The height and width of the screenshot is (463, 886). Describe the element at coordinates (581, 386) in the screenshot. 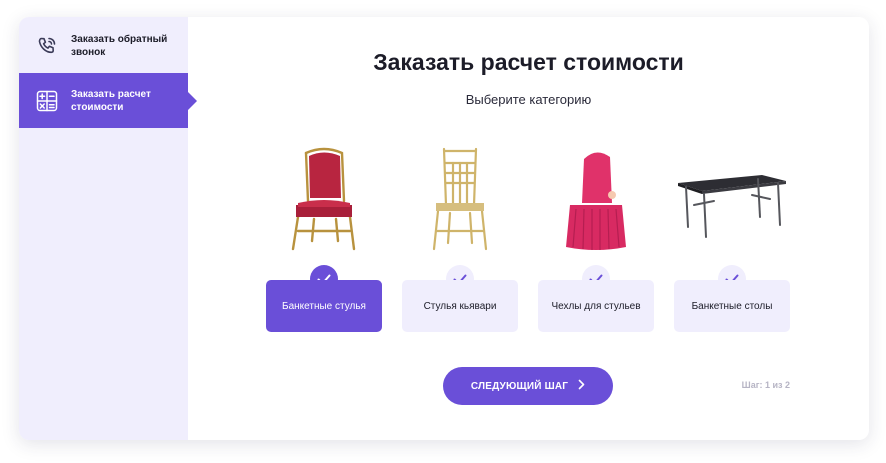

I see `chevron-right-icon` at that location.